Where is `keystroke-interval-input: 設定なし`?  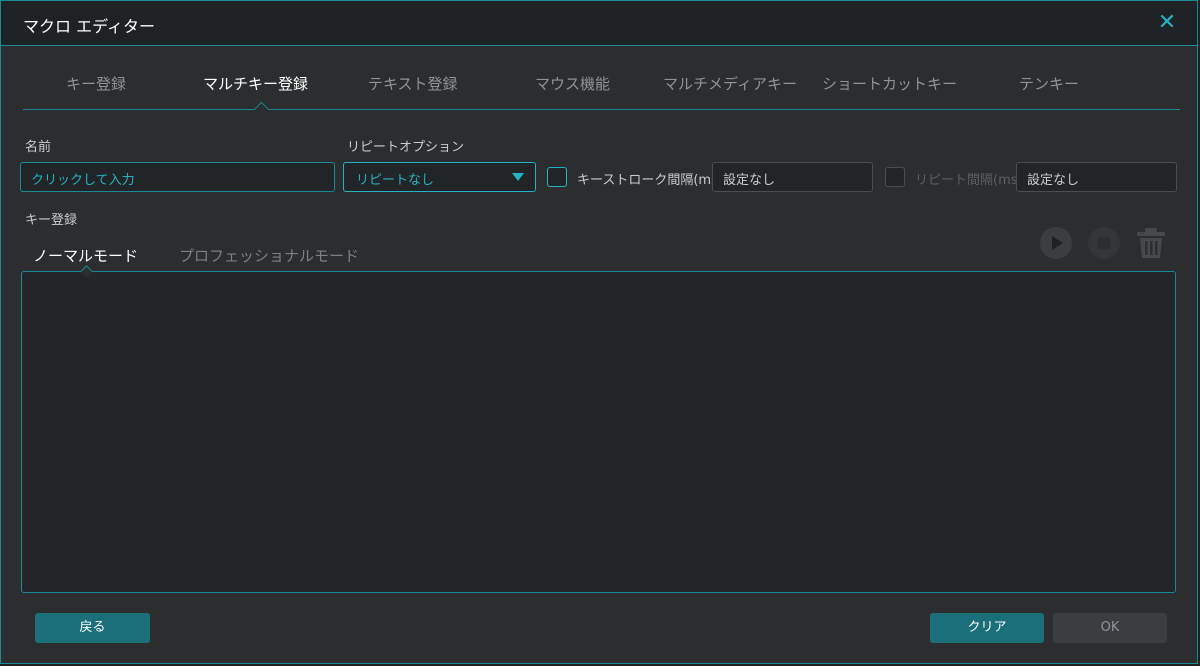
keystroke-interval-input: 設定なし is located at coordinates (792, 177).